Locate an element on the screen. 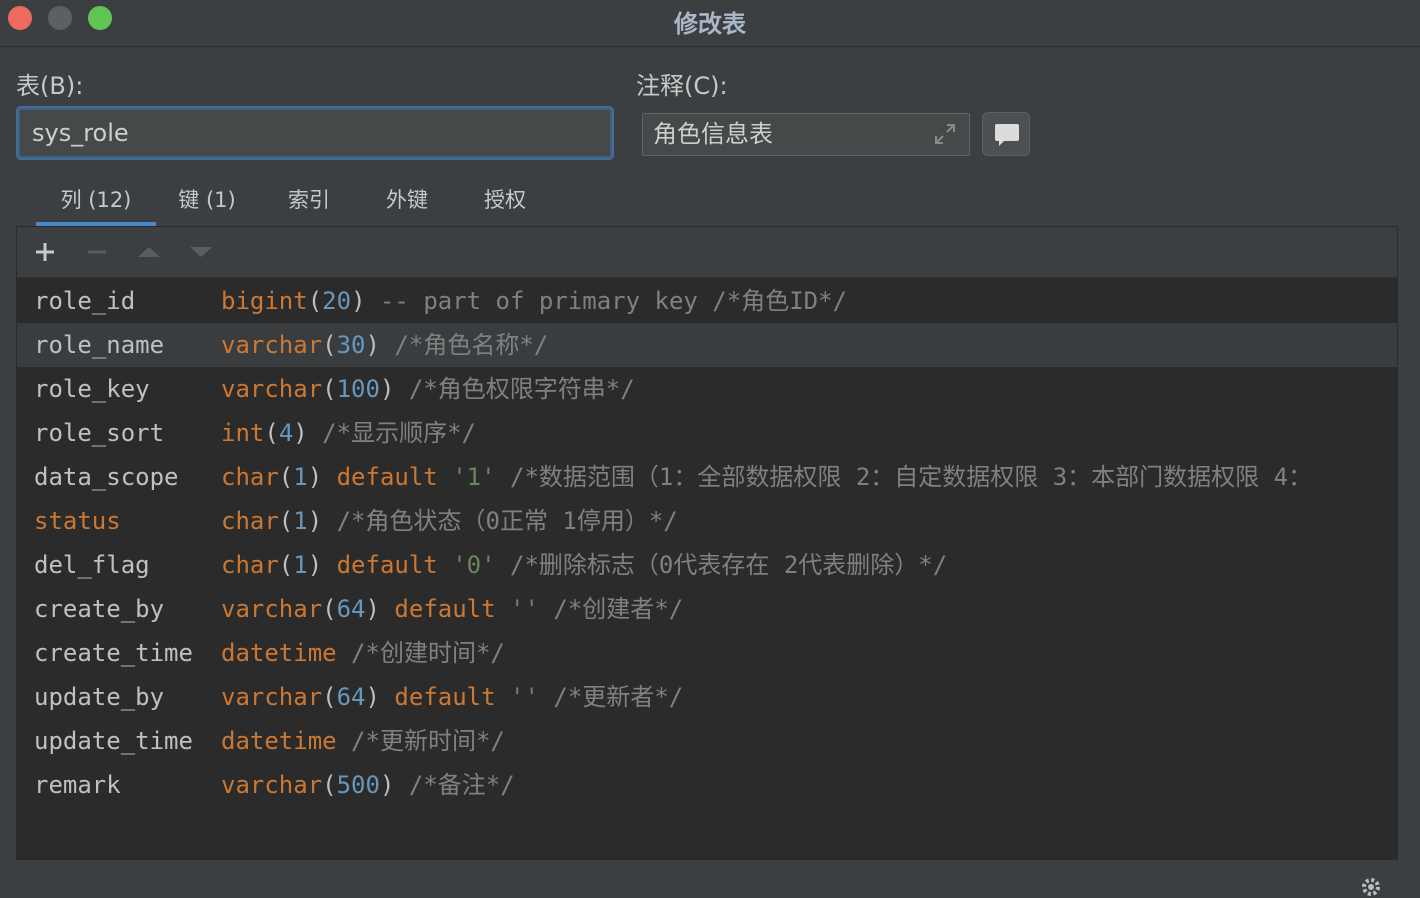  comment-label: 注释(C): is located at coordinates (682, 86).